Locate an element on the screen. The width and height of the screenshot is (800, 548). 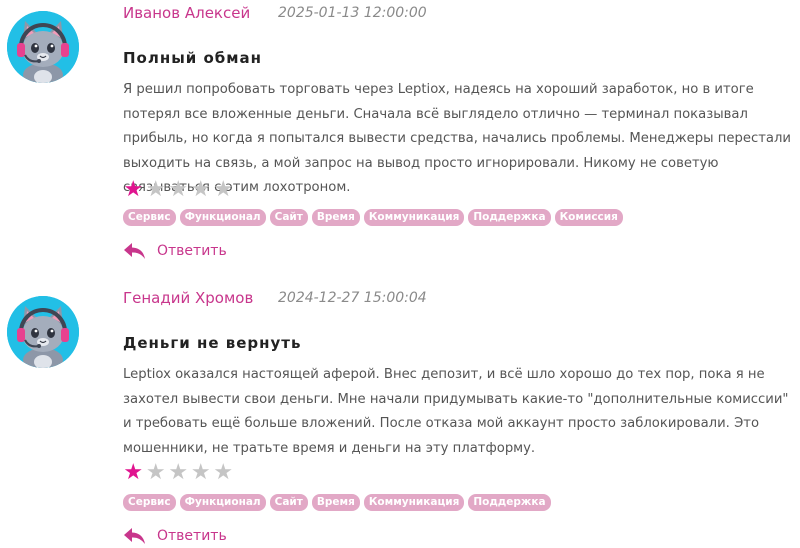
review-title: Полный обман is located at coordinates (193, 58).